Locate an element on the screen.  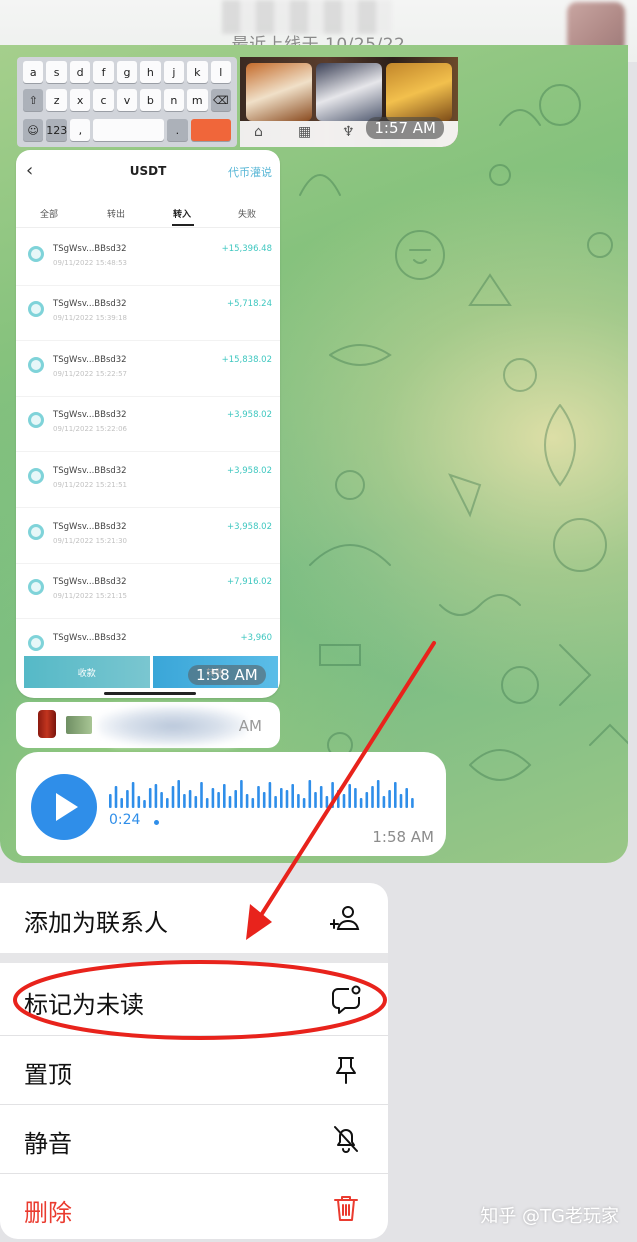
menu-divider is located at coordinates (194, 1104).